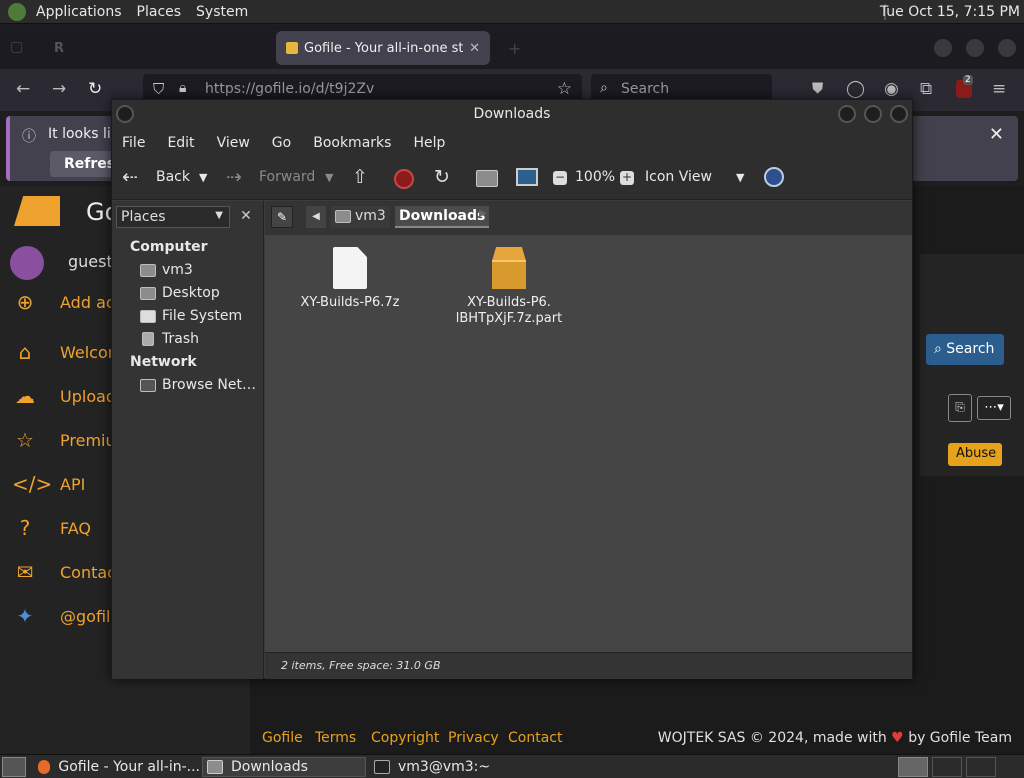 The image size is (1024, 778). I want to click on file-info-button: ⎘, so click(960, 408).